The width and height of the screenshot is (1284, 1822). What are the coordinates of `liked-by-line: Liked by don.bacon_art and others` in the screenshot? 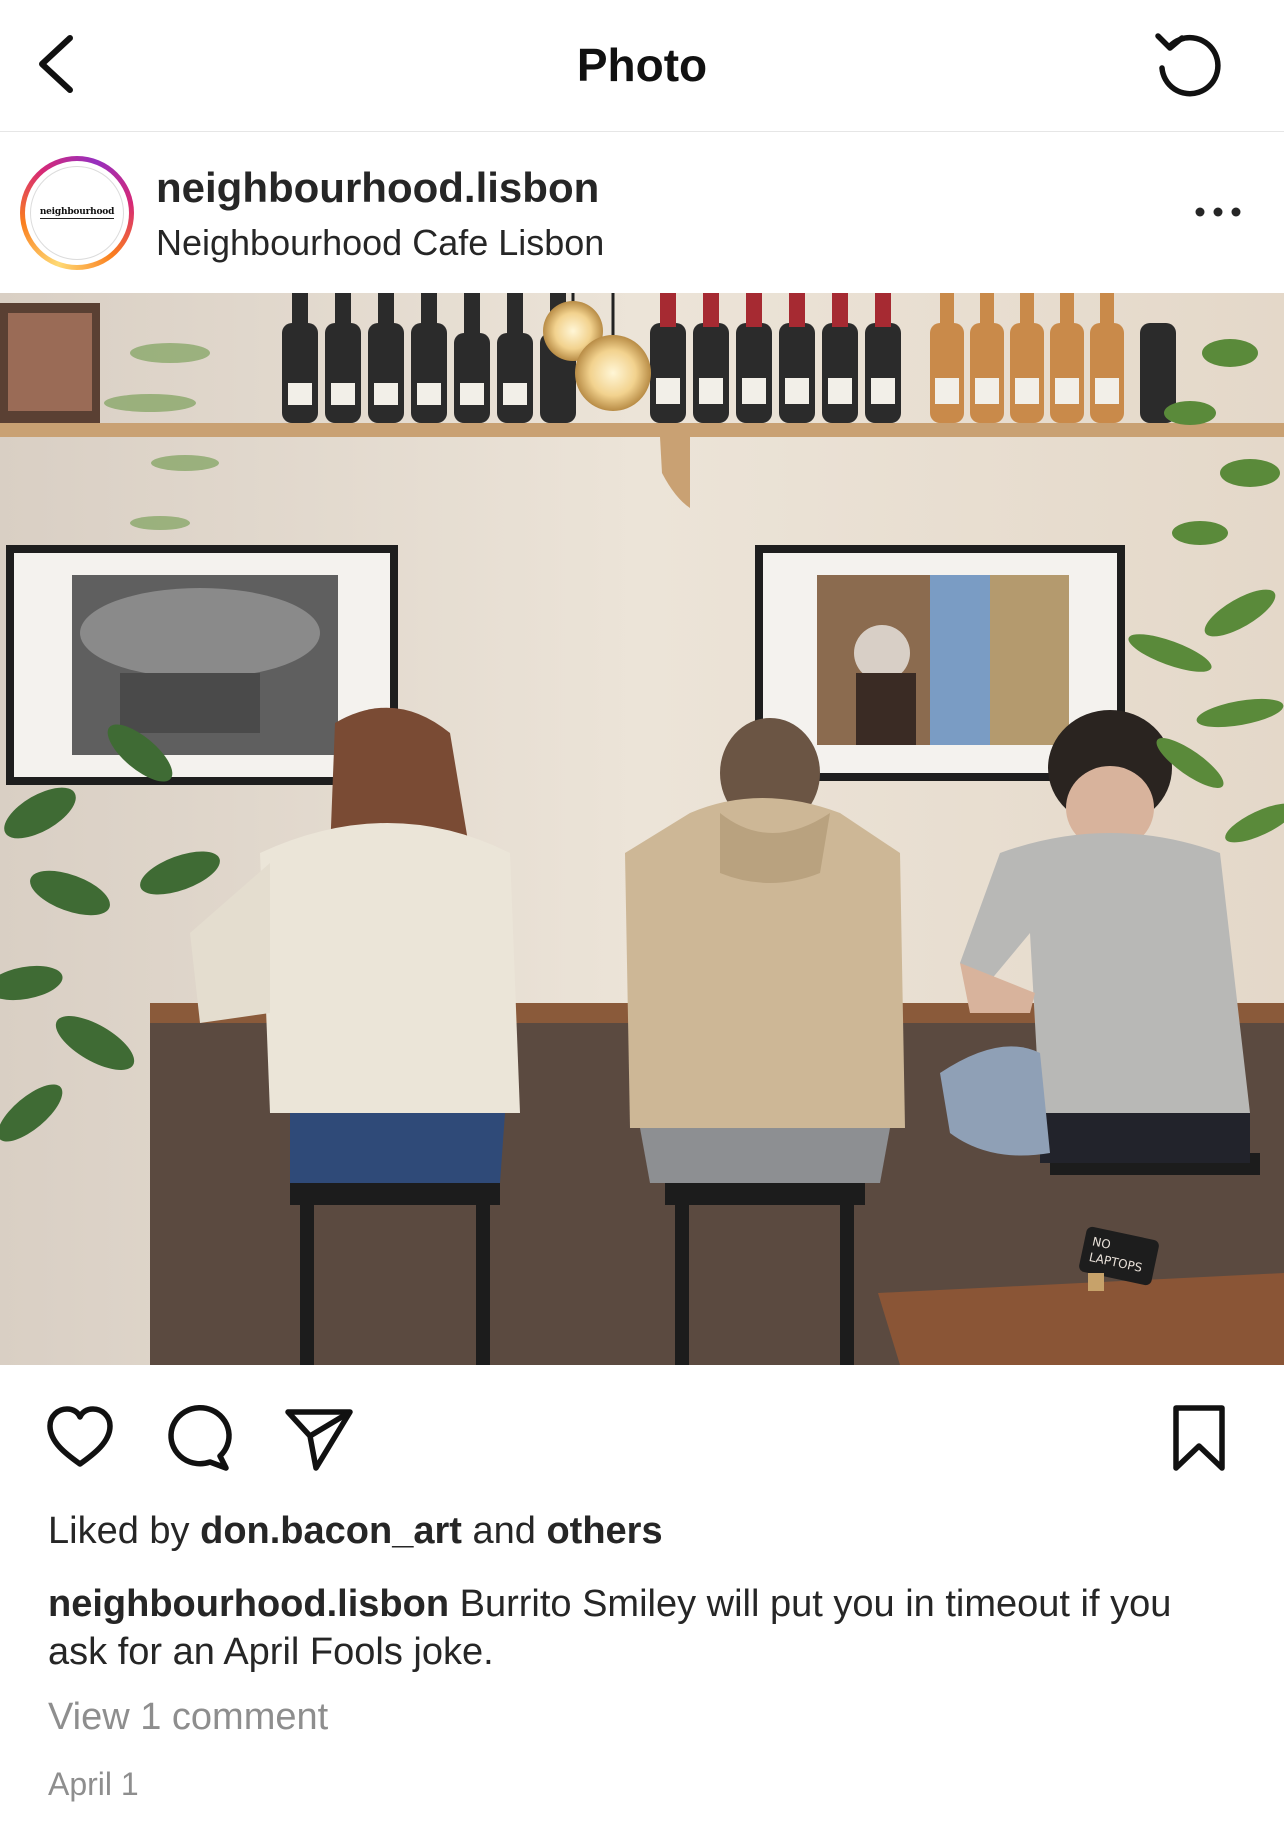 It's located at (355, 1531).